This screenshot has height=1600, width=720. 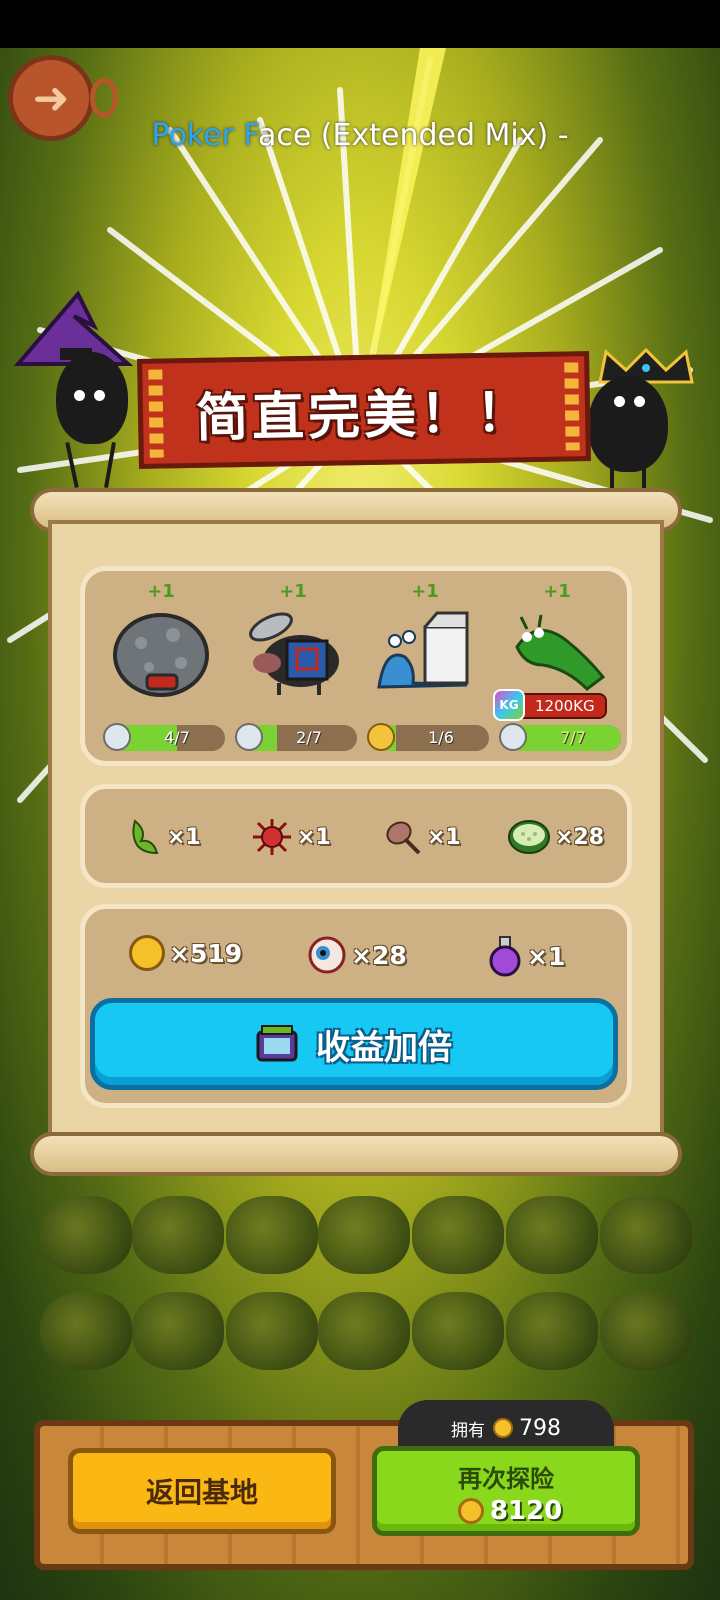 What do you see at coordinates (360, 24) in the screenshot?
I see `status-bar` at bounding box center [360, 24].